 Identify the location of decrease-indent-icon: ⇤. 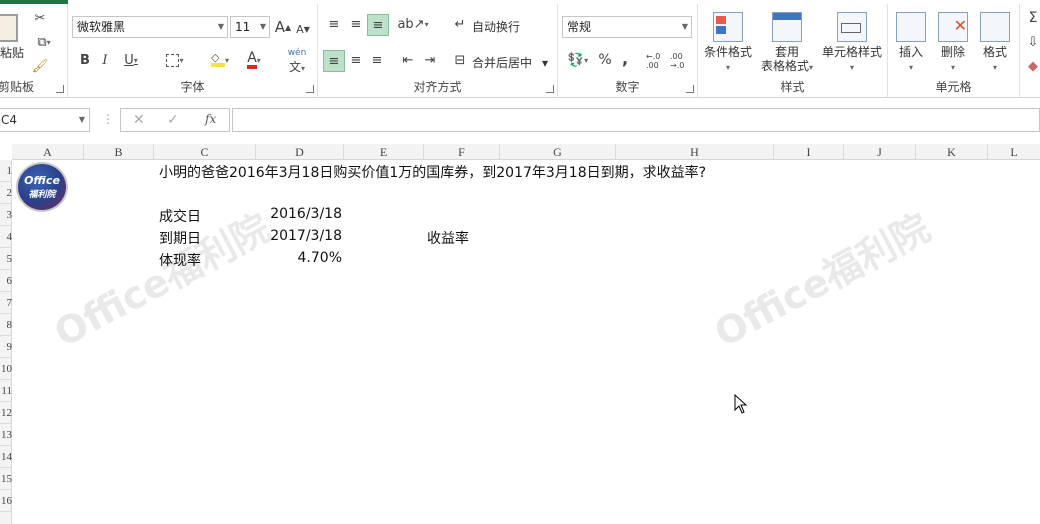
(408, 60).